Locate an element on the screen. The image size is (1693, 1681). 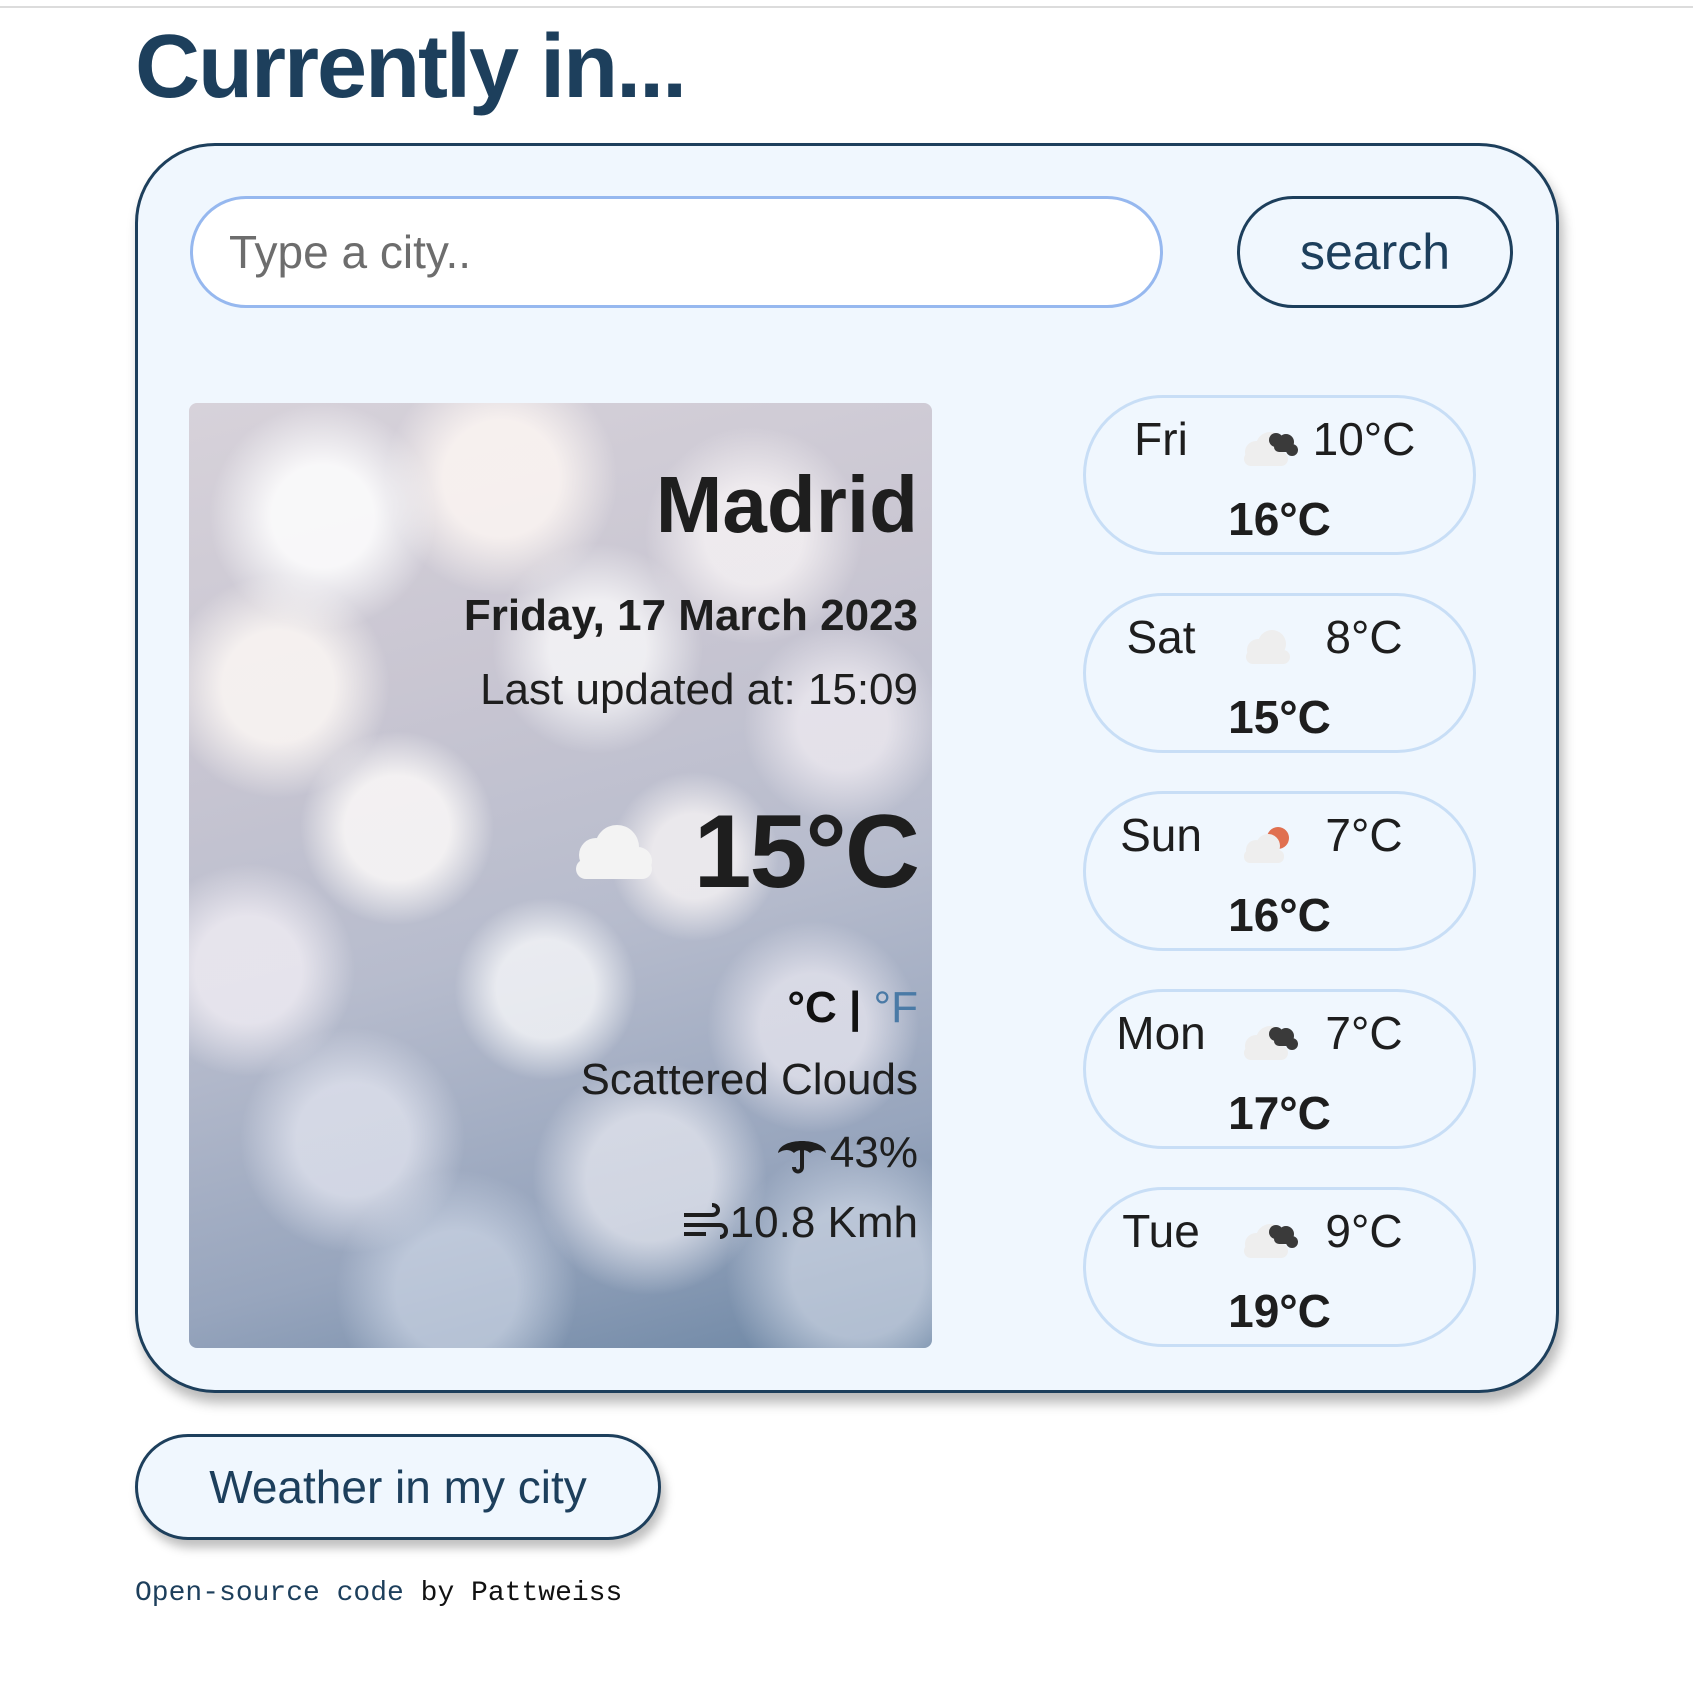
celsius-unit: °C is located at coordinates (811, 1007).